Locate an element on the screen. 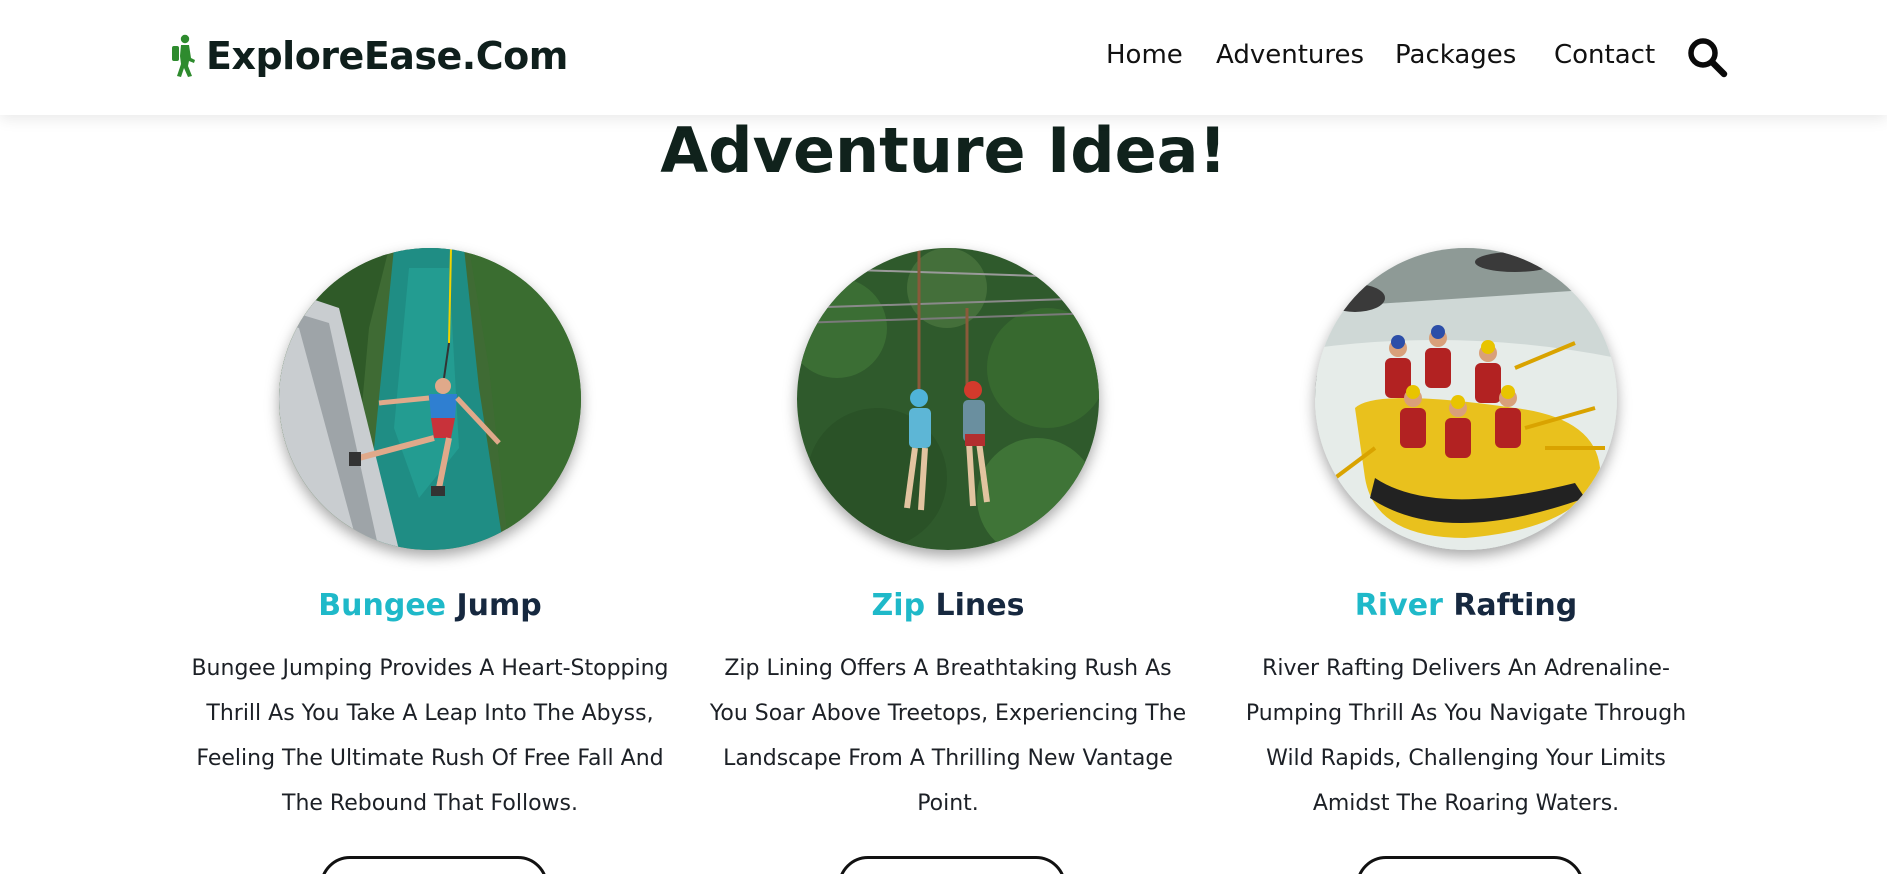  nav-adventures: Adventures is located at coordinates (1290, 55).